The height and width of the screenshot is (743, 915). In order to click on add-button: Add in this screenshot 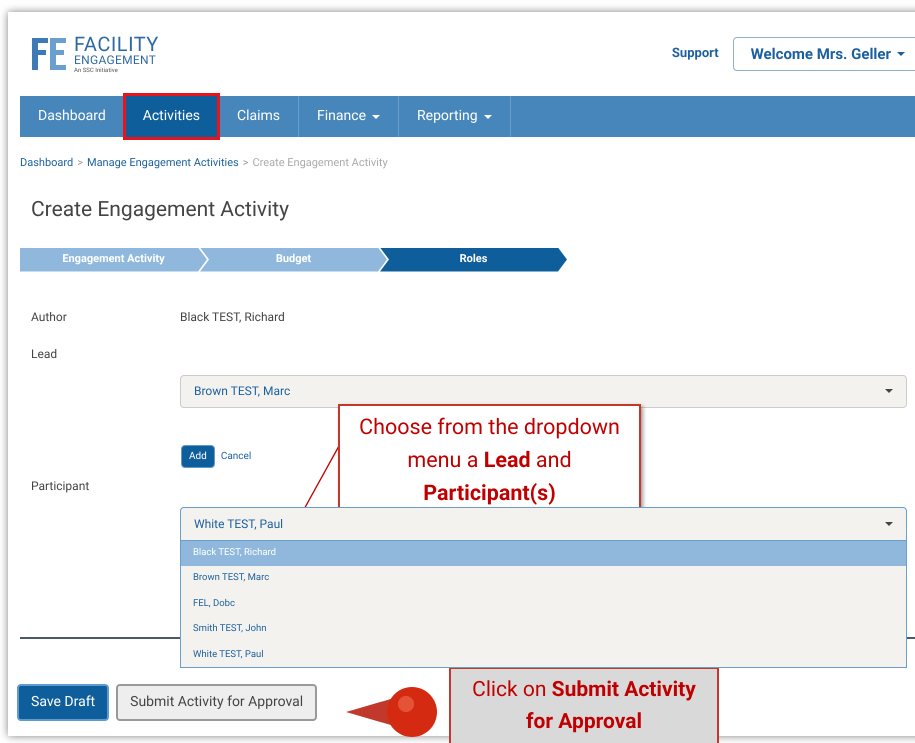, I will do `click(198, 456)`.